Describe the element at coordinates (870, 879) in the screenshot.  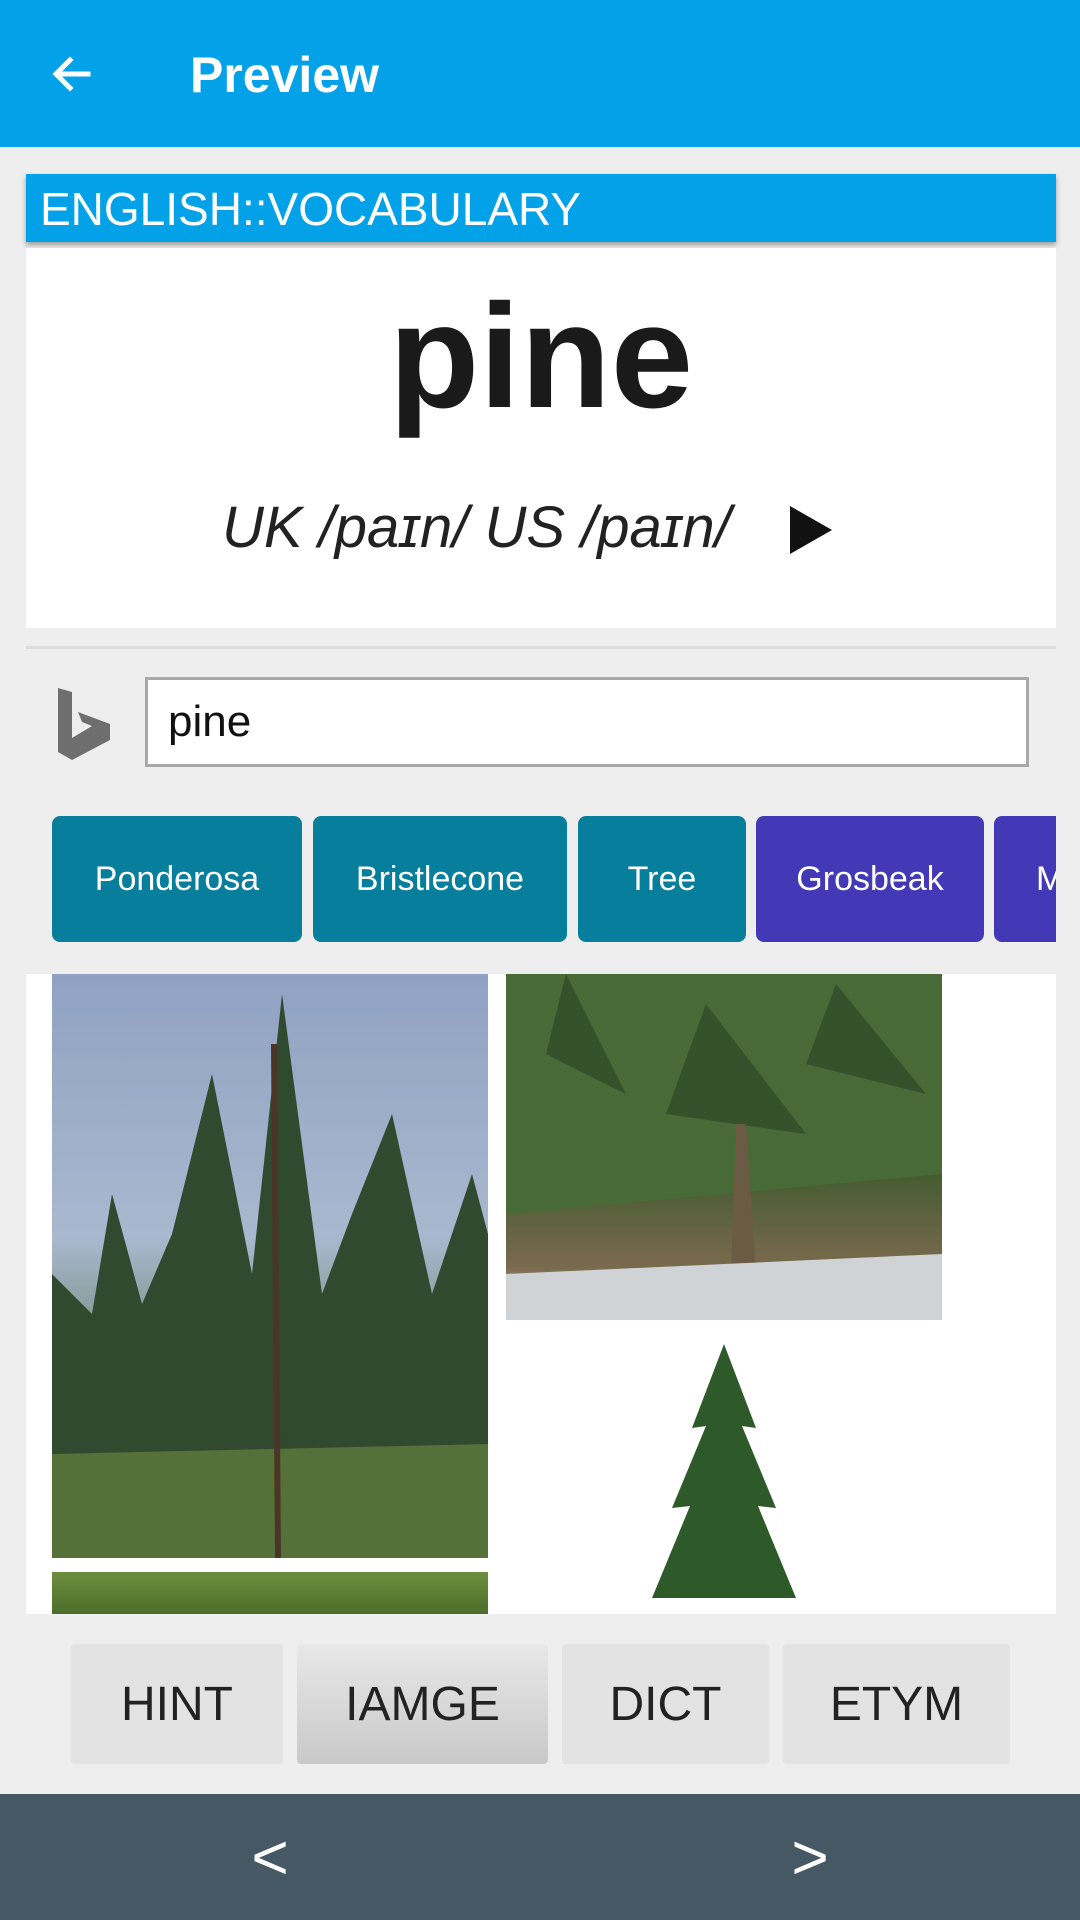
I see `chip-grosbeak: Grosbeak` at that location.